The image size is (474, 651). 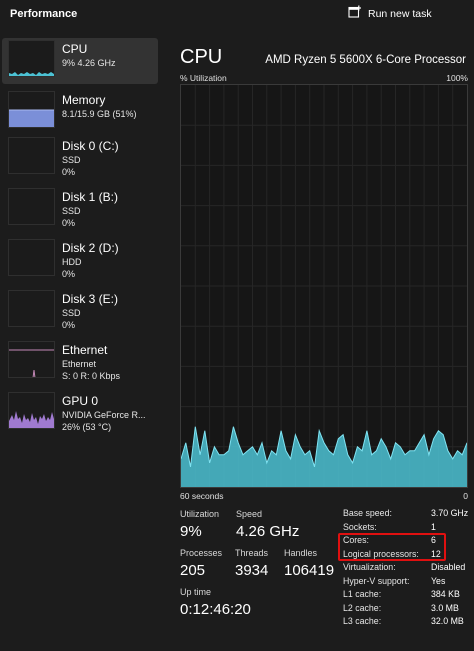 I want to click on disk-1-thumbnail-graph, so click(x=31, y=206).